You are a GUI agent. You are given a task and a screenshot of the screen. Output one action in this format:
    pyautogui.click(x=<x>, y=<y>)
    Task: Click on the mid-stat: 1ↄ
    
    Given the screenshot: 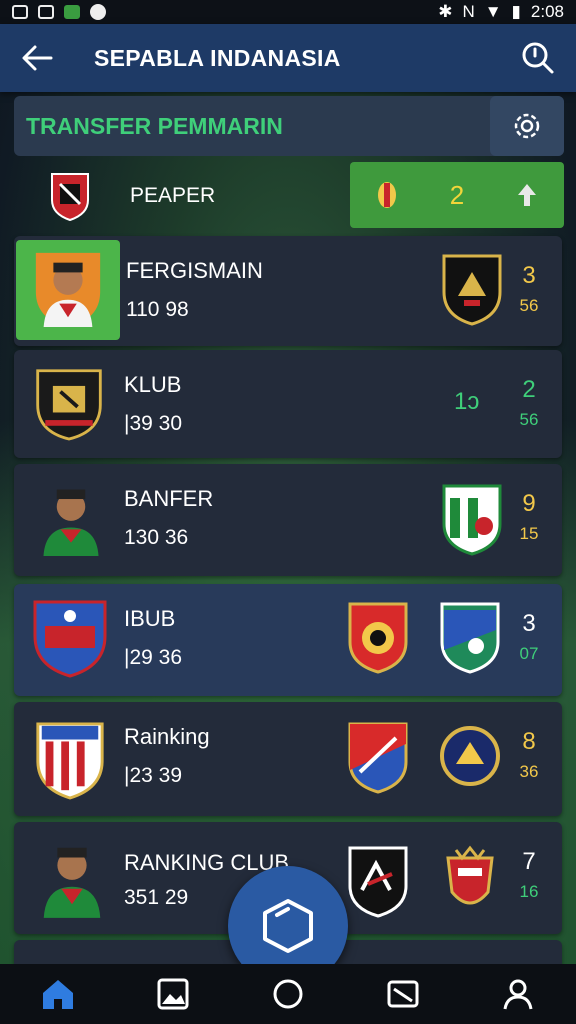 What is the action you would take?
    pyautogui.click(x=467, y=401)
    